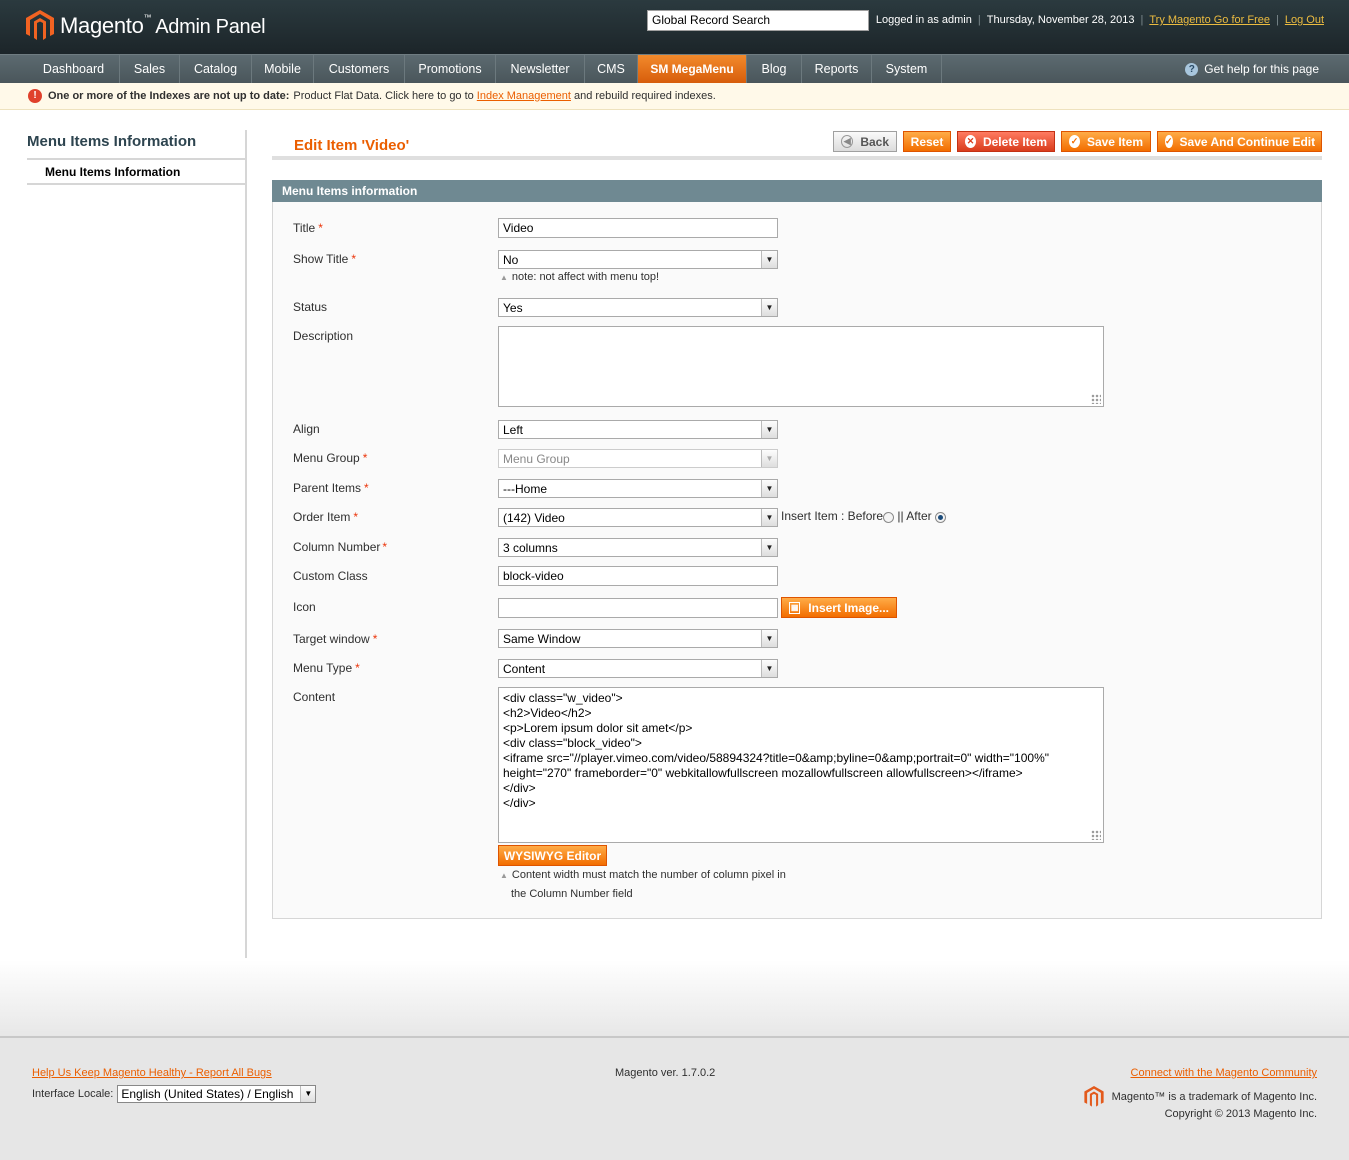  What do you see at coordinates (1304, 20) in the screenshot?
I see `logout-link: Log Out` at bounding box center [1304, 20].